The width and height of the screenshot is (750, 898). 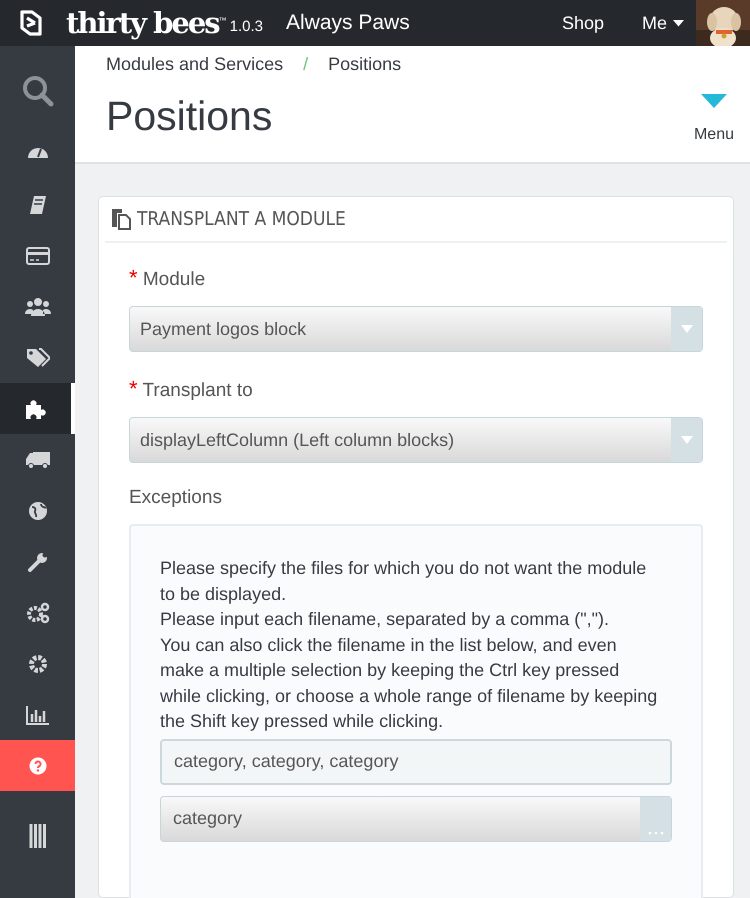 What do you see at coordinates (190, 116) in the screenshot?
I see `page-title: Positions` at bounding box center [190, 116].